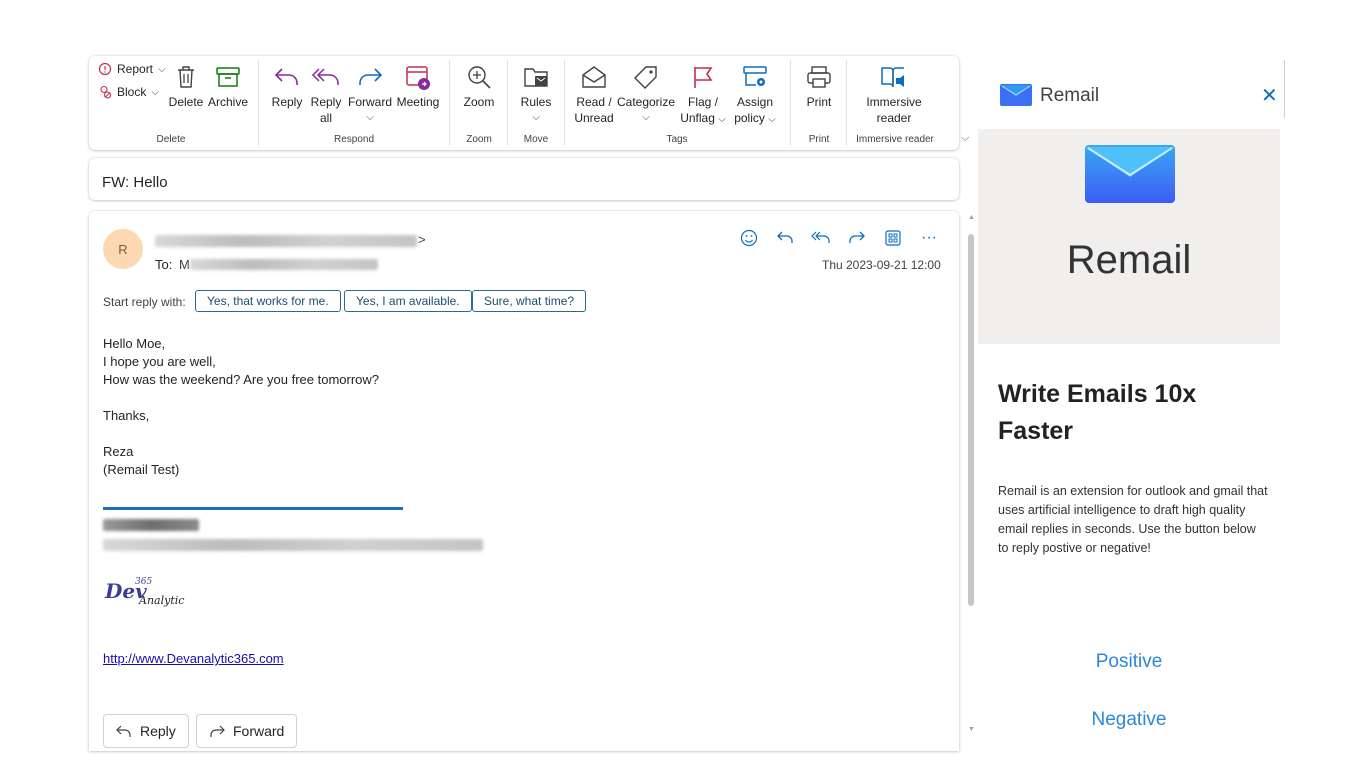  I want to click on subject-bar: FW: Hello, so click(524, 179).